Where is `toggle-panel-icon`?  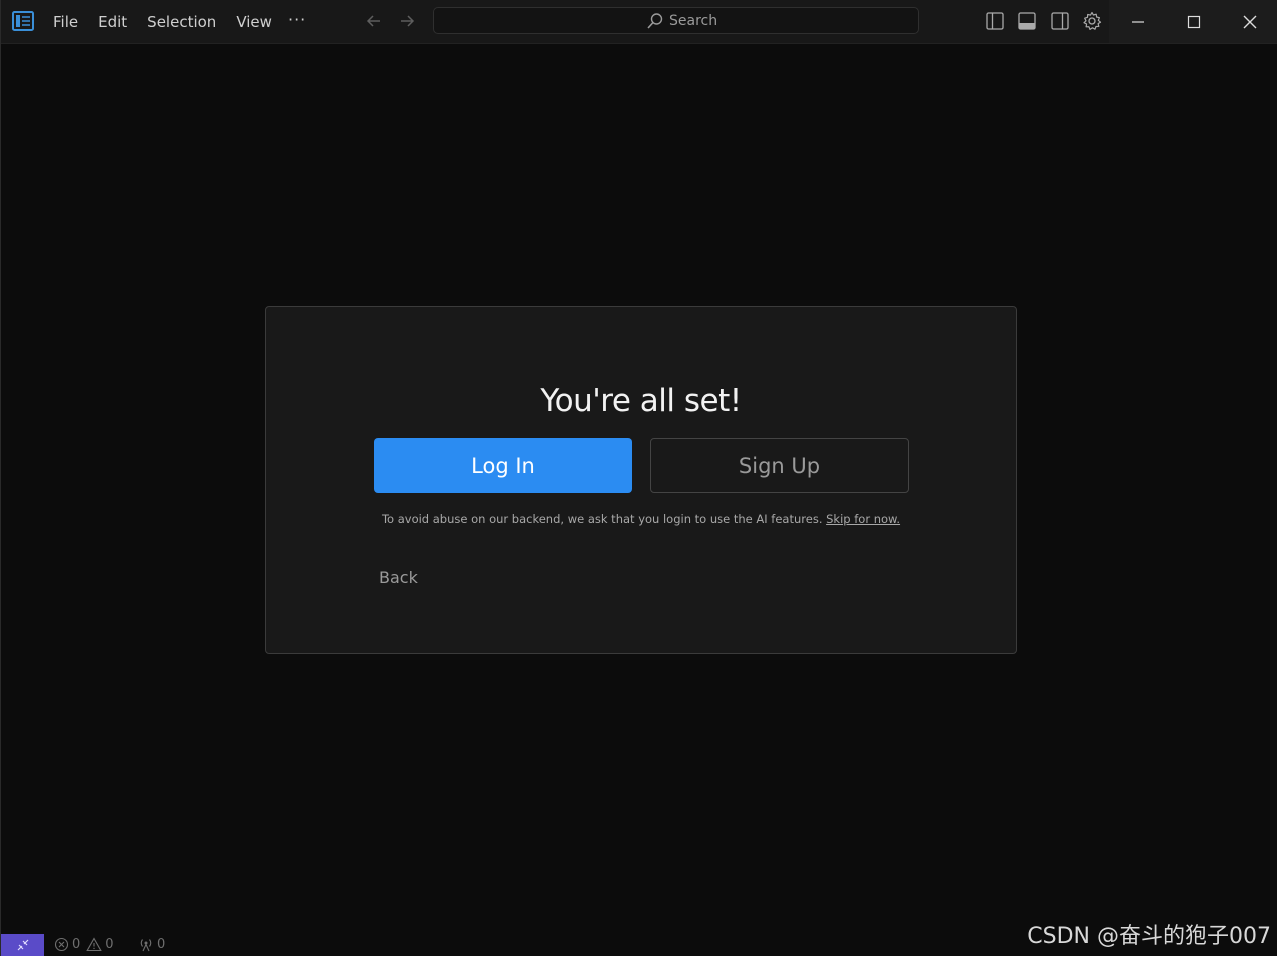 toggle-panel-icon is located at coordinates (1027, 21).